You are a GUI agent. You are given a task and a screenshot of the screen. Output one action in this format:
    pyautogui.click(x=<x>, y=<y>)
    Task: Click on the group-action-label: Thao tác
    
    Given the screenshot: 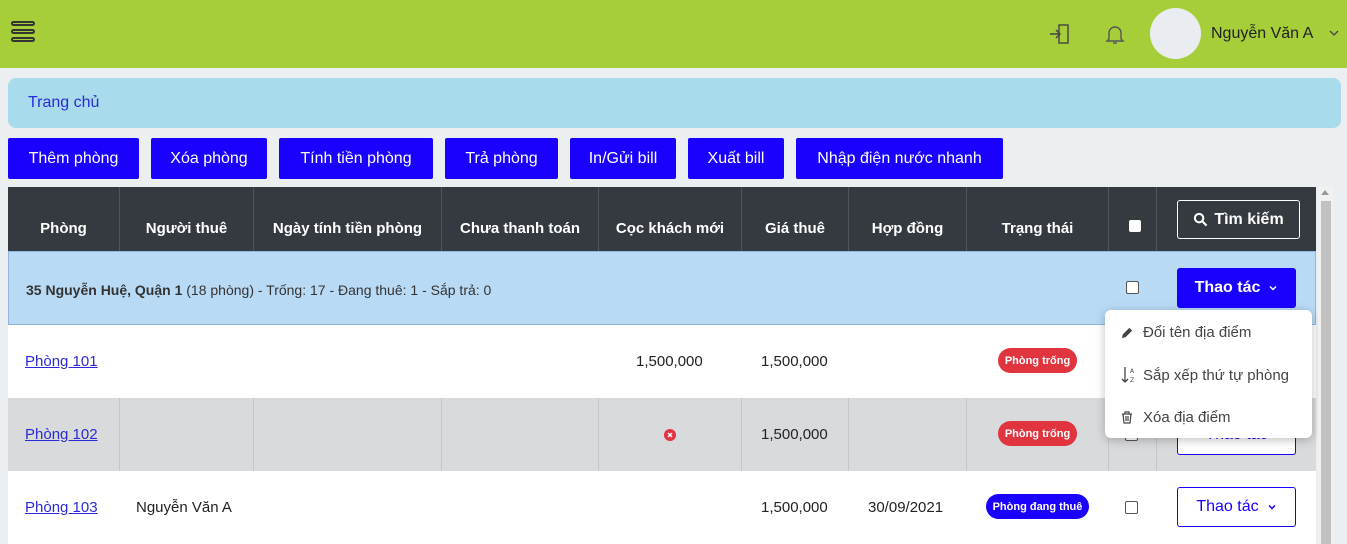 What is the action you would take?
    pyautogui.click(x=1227, y=287)
    